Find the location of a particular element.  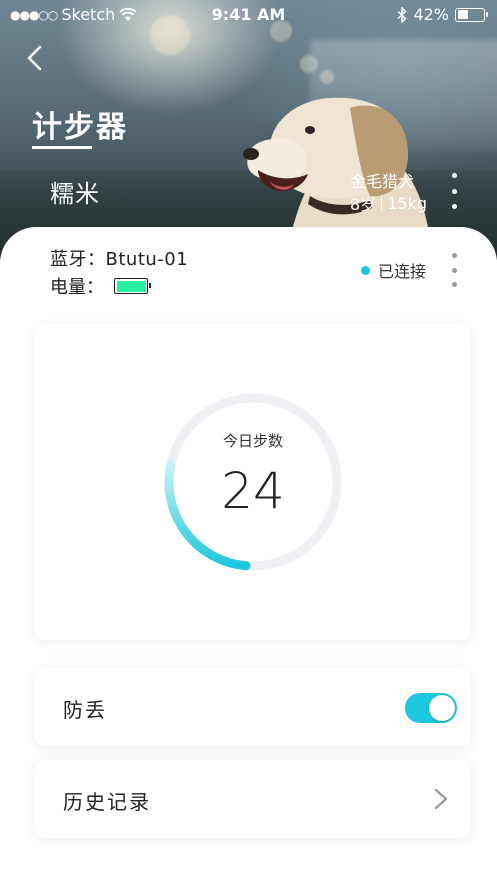

device-battery-row: 电量： is located at coordinates (100, 286).